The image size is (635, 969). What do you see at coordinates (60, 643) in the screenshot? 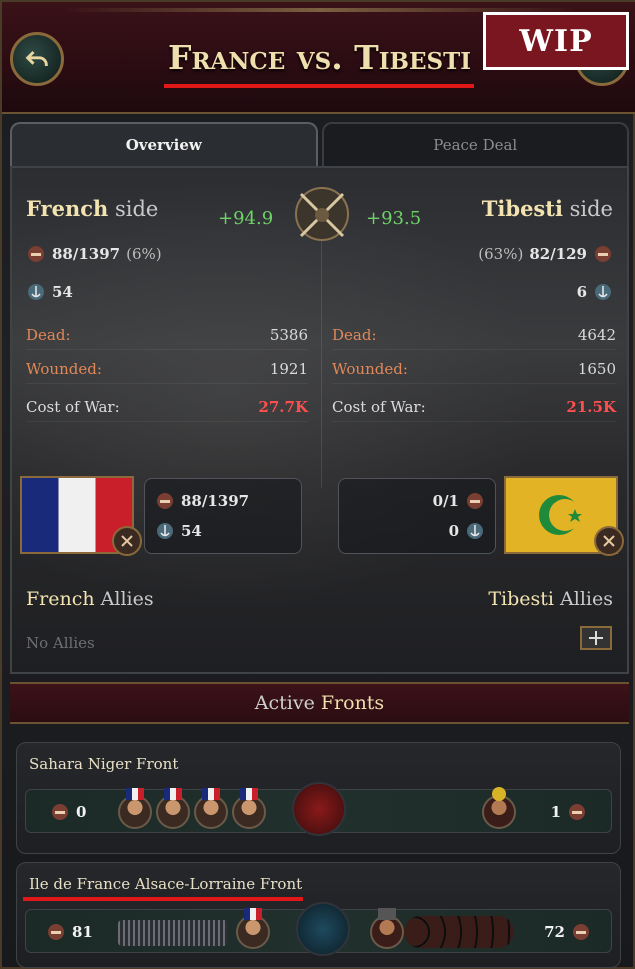
I see `no-allies-text: No Allies` at bounding box center [60, 643].